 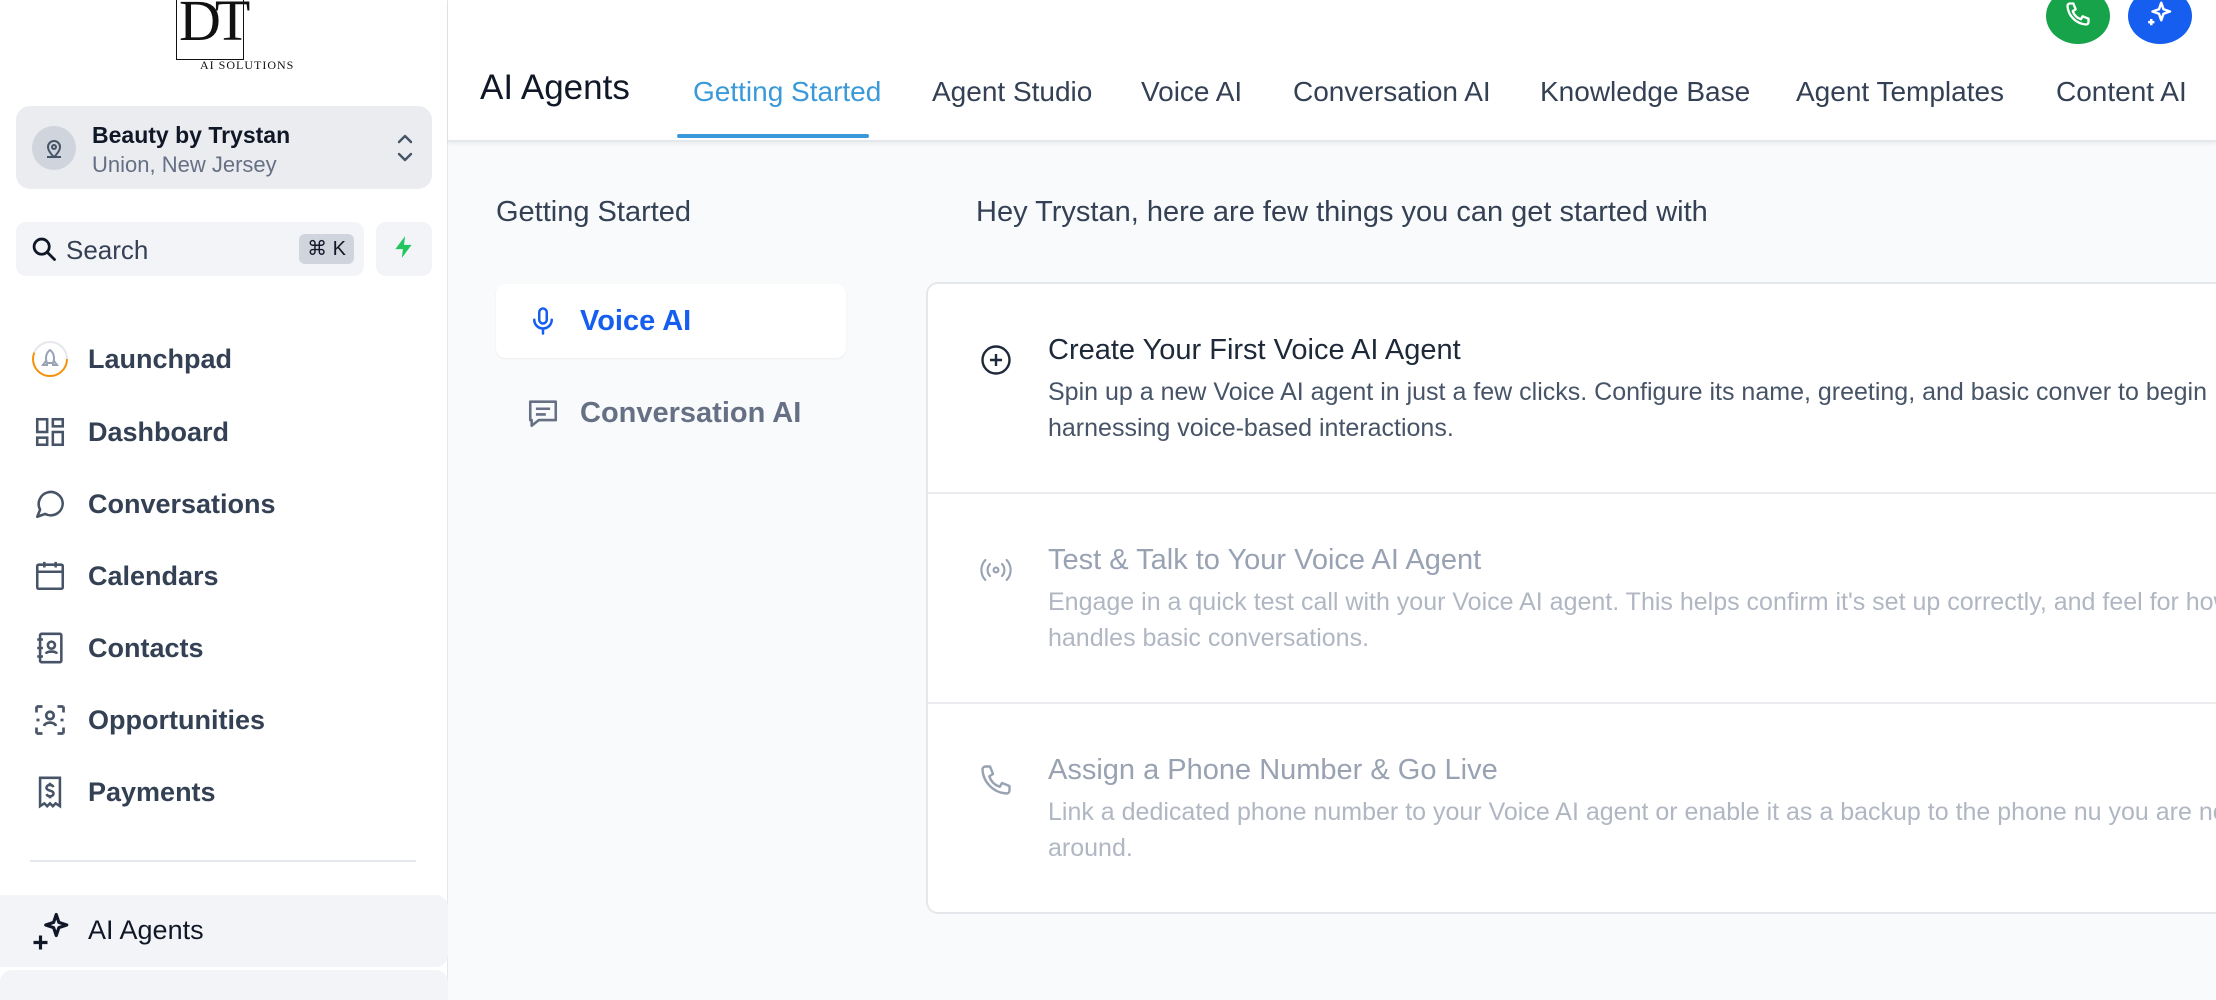 I want to click on menu-item-voice-ai: Voice AI, so click(x=671, y=321).